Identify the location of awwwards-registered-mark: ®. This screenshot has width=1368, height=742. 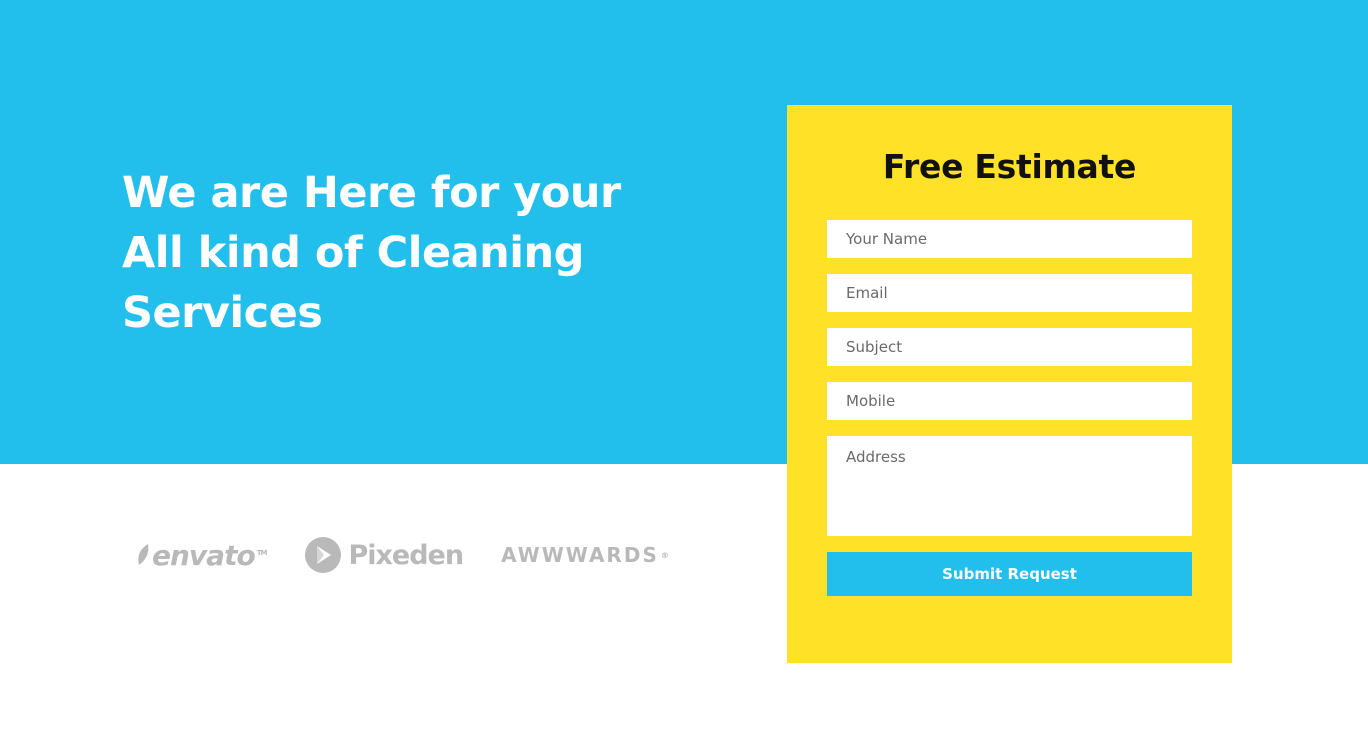
(665, 555).